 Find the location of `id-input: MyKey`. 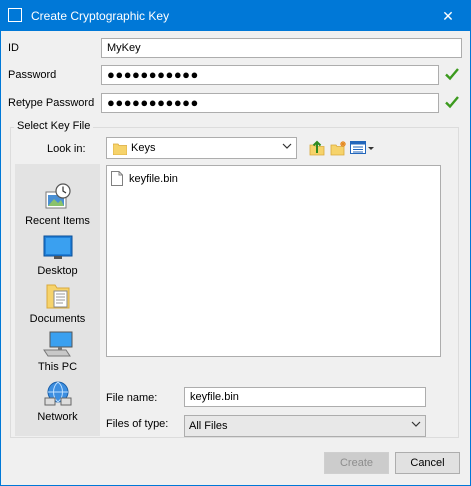

id-input: MyKey is located at coordinates (281, 48).